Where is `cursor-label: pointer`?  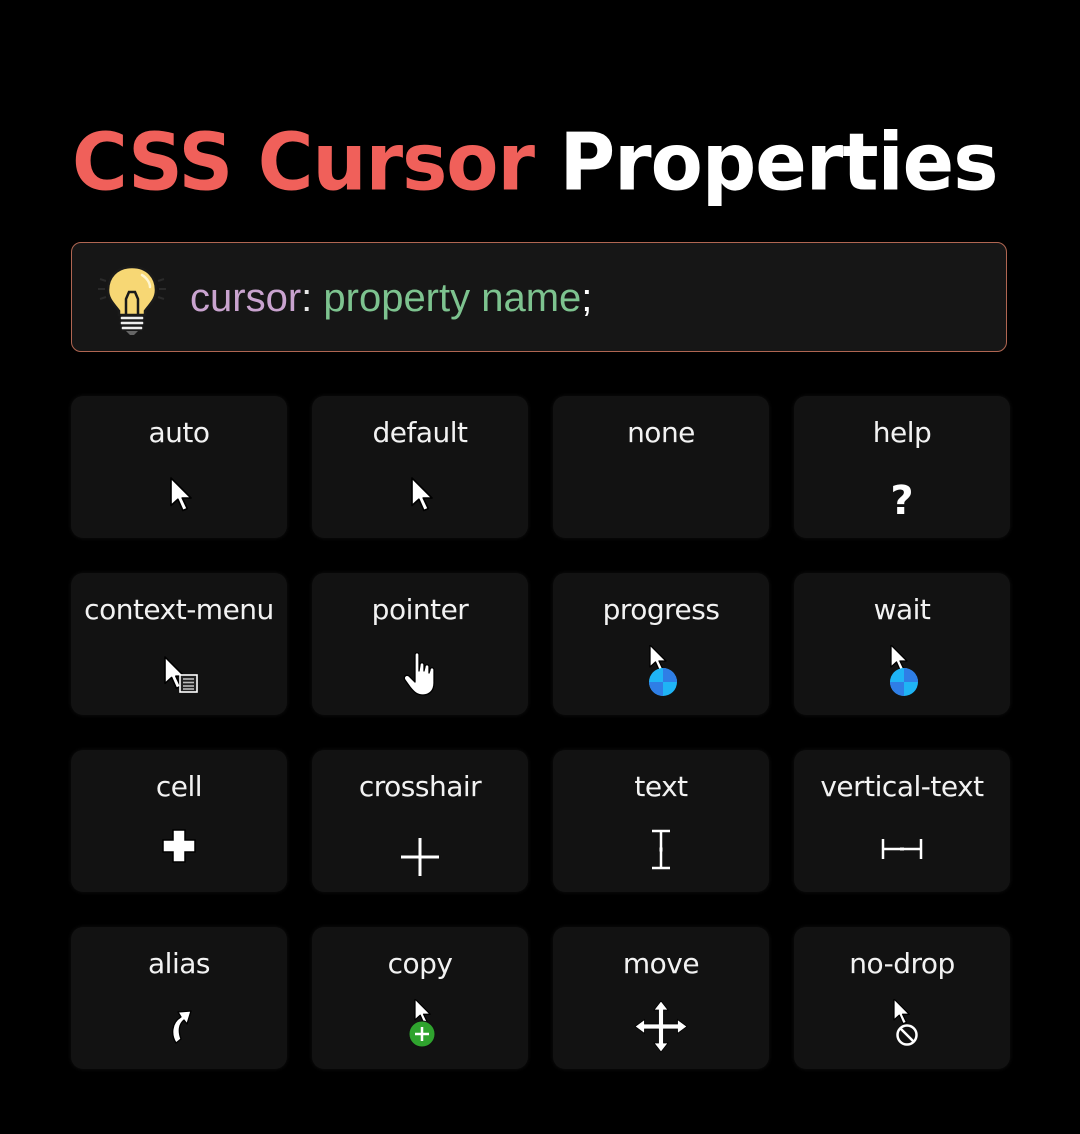
cursor-label: pointer is located at coordinates (420, 609).